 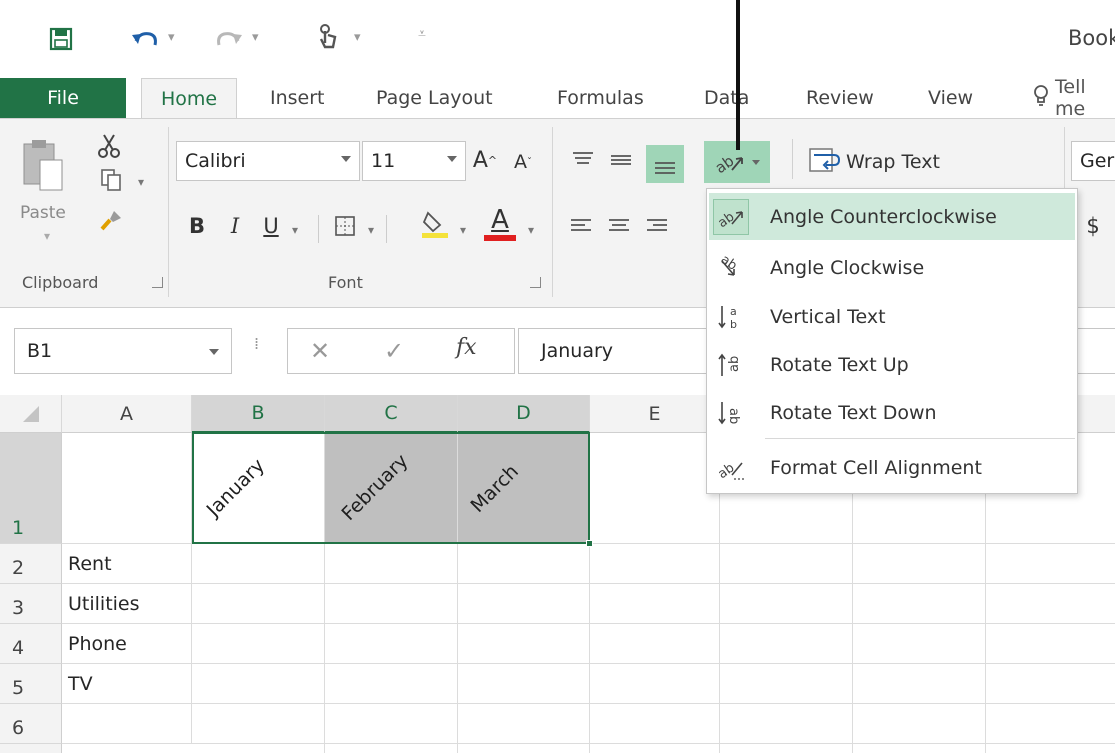 I want to click on middle-align-icon, so click(x=621, y=160).